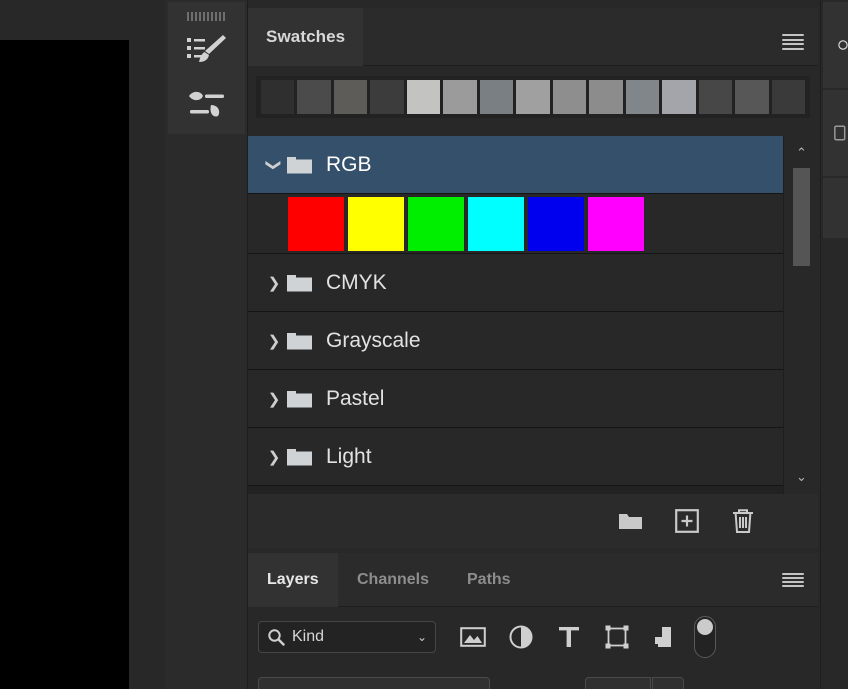 The image size is (848, 689). Describe the element at coordinates (374, 683) in the screenshot. I see `blend-mode-select` at that location.